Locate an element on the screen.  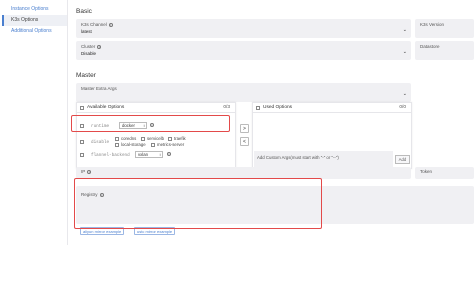
disable-local-storage-checkbox is located at coordinates (117, 145).